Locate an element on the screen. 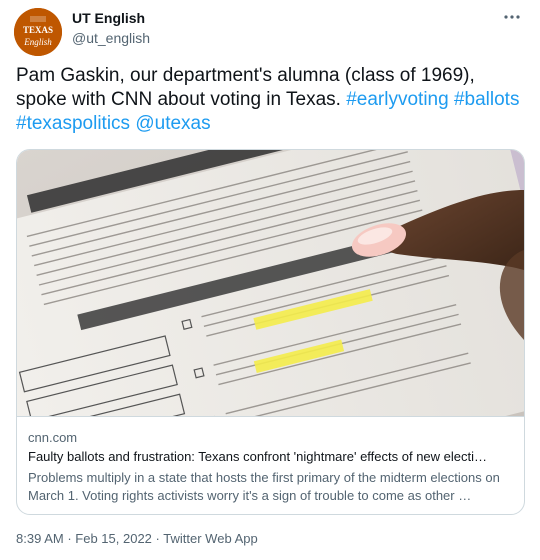 The image size is (540, 560). card-domain: cnn.com is located at coordinates (53, 437).